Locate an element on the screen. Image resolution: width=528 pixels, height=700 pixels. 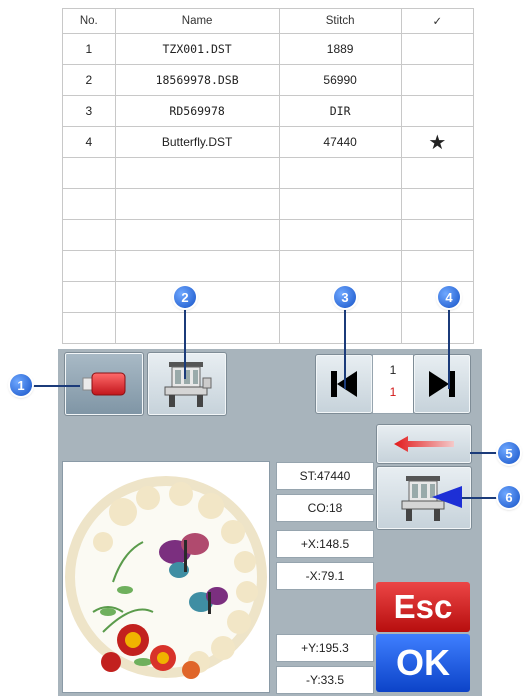
cell-stitch: 1889 is located at coordinates (340, 49).